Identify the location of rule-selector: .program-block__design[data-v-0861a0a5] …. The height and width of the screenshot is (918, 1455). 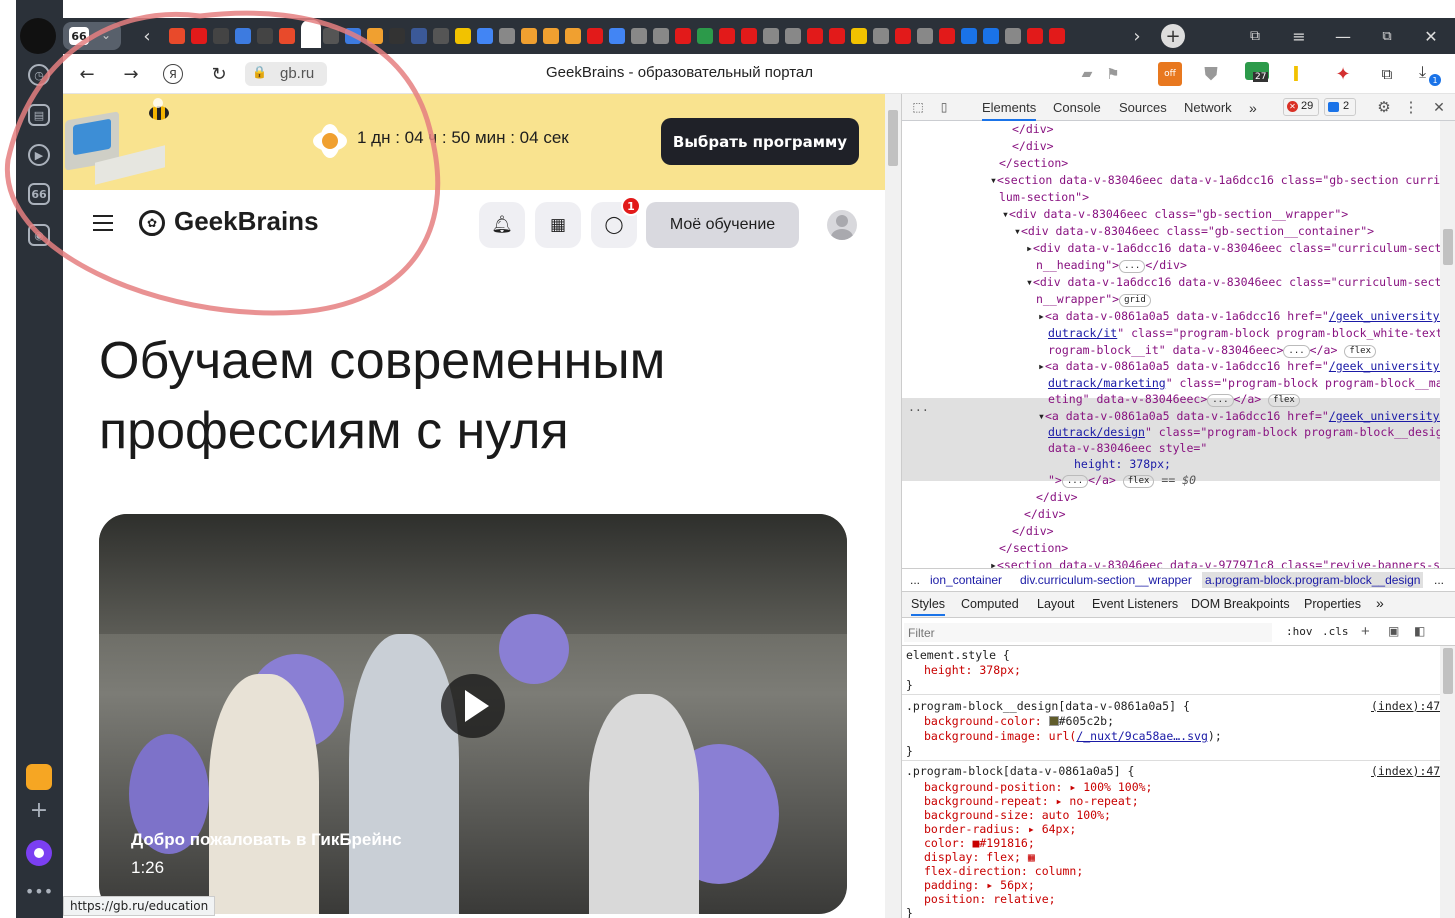
(1048, 706).